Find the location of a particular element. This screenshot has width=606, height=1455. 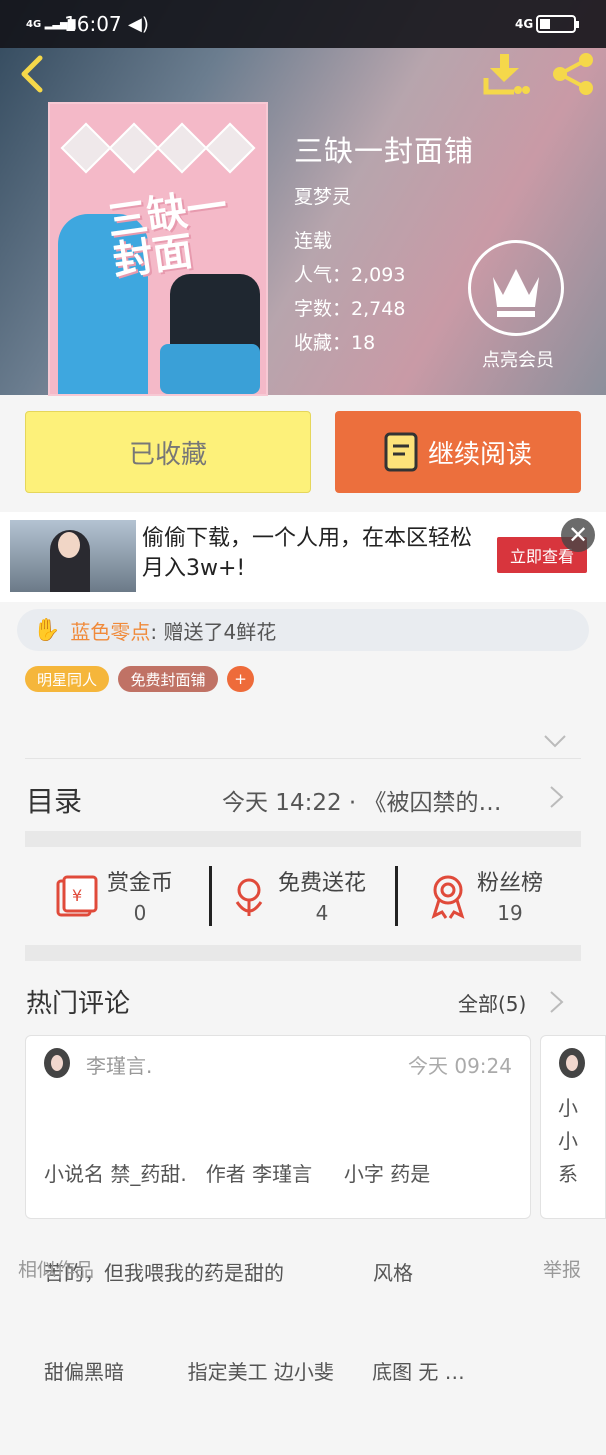

word-count-stat: 字数：2,748 is located at coordinates (350, 309).